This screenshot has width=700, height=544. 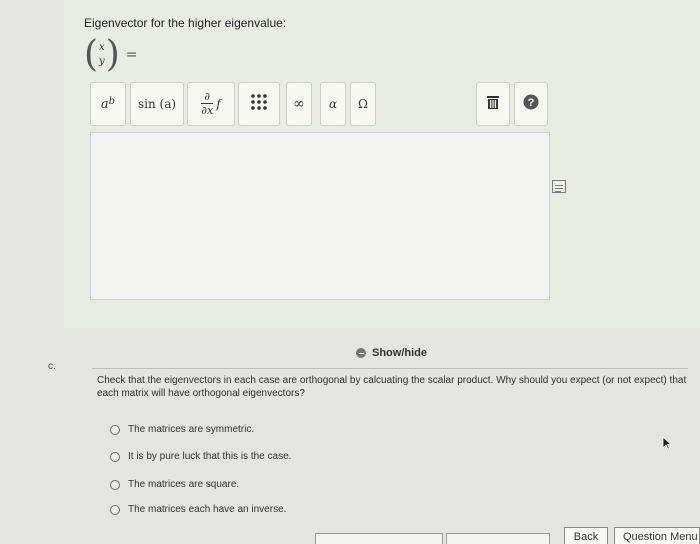 What do you see at coordinates (559, 186) in the screenshot?
I see `document-icon` at bounding box center [559, 186].